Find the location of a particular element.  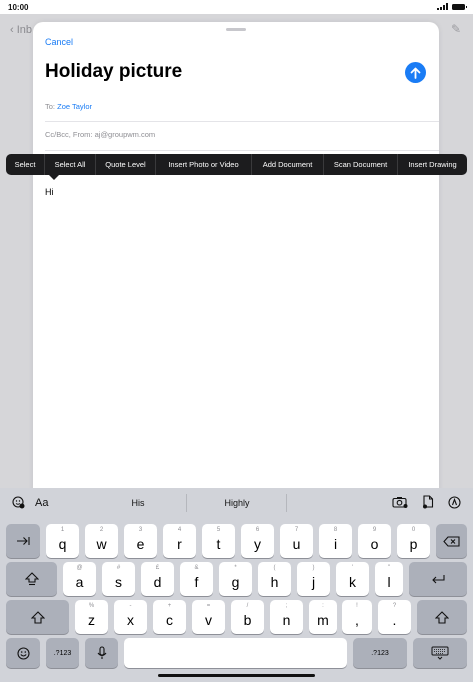

shift-key-left is located at coordinates (37, 617).